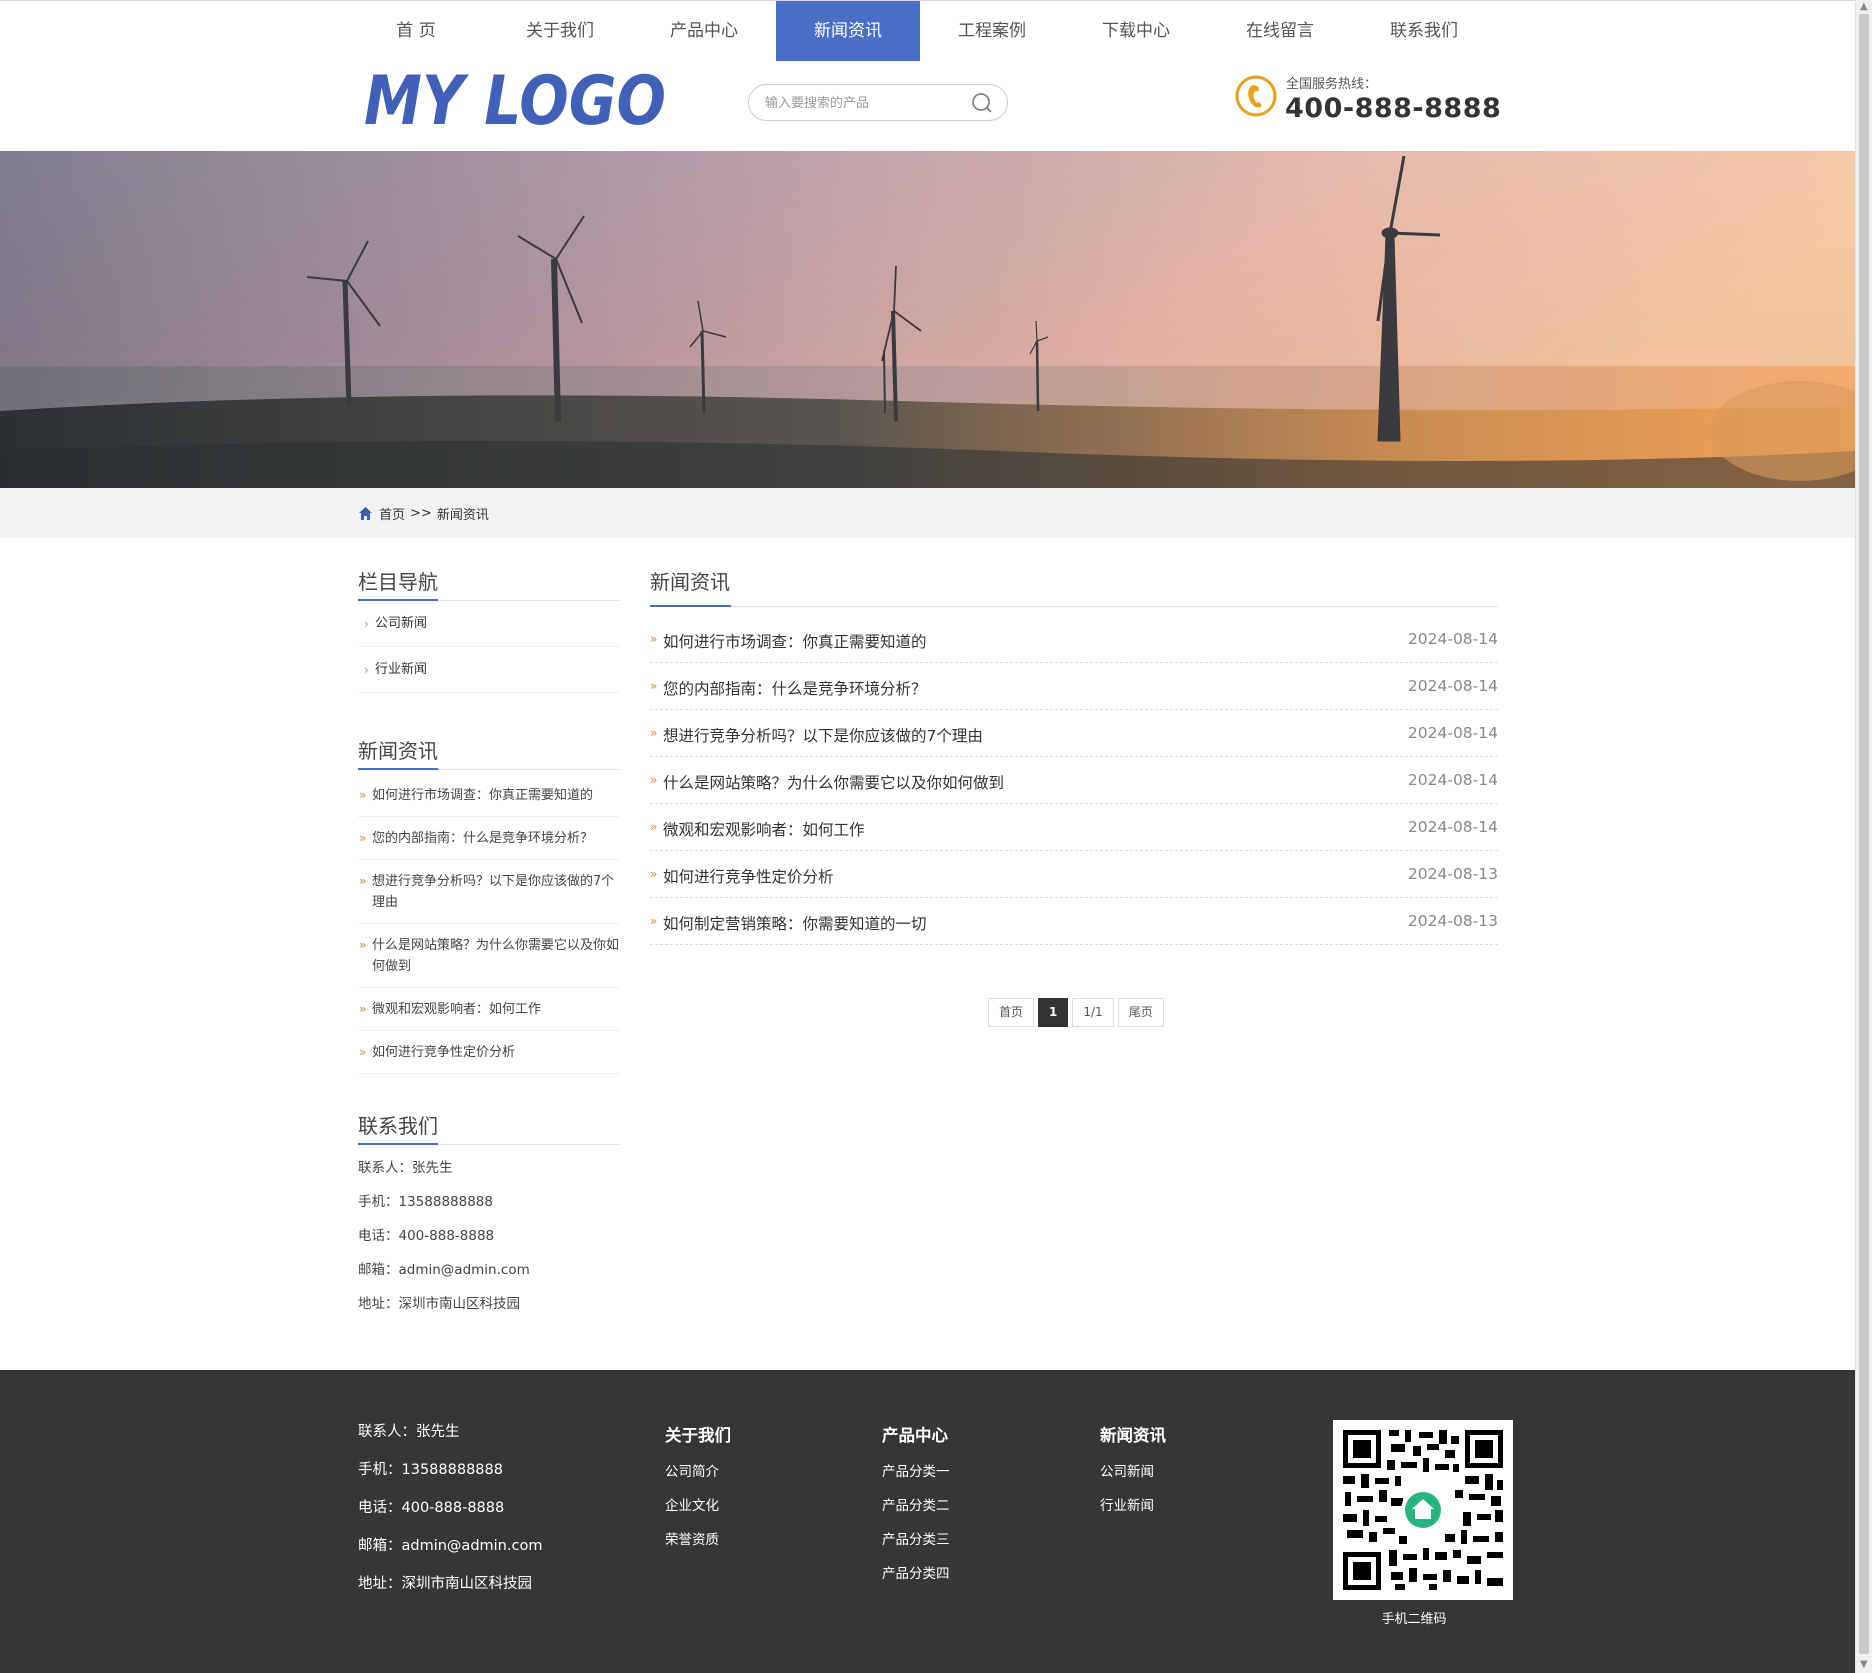  I want to click on news-title: 如何进行竞争性定价分析, so click(748, 876).